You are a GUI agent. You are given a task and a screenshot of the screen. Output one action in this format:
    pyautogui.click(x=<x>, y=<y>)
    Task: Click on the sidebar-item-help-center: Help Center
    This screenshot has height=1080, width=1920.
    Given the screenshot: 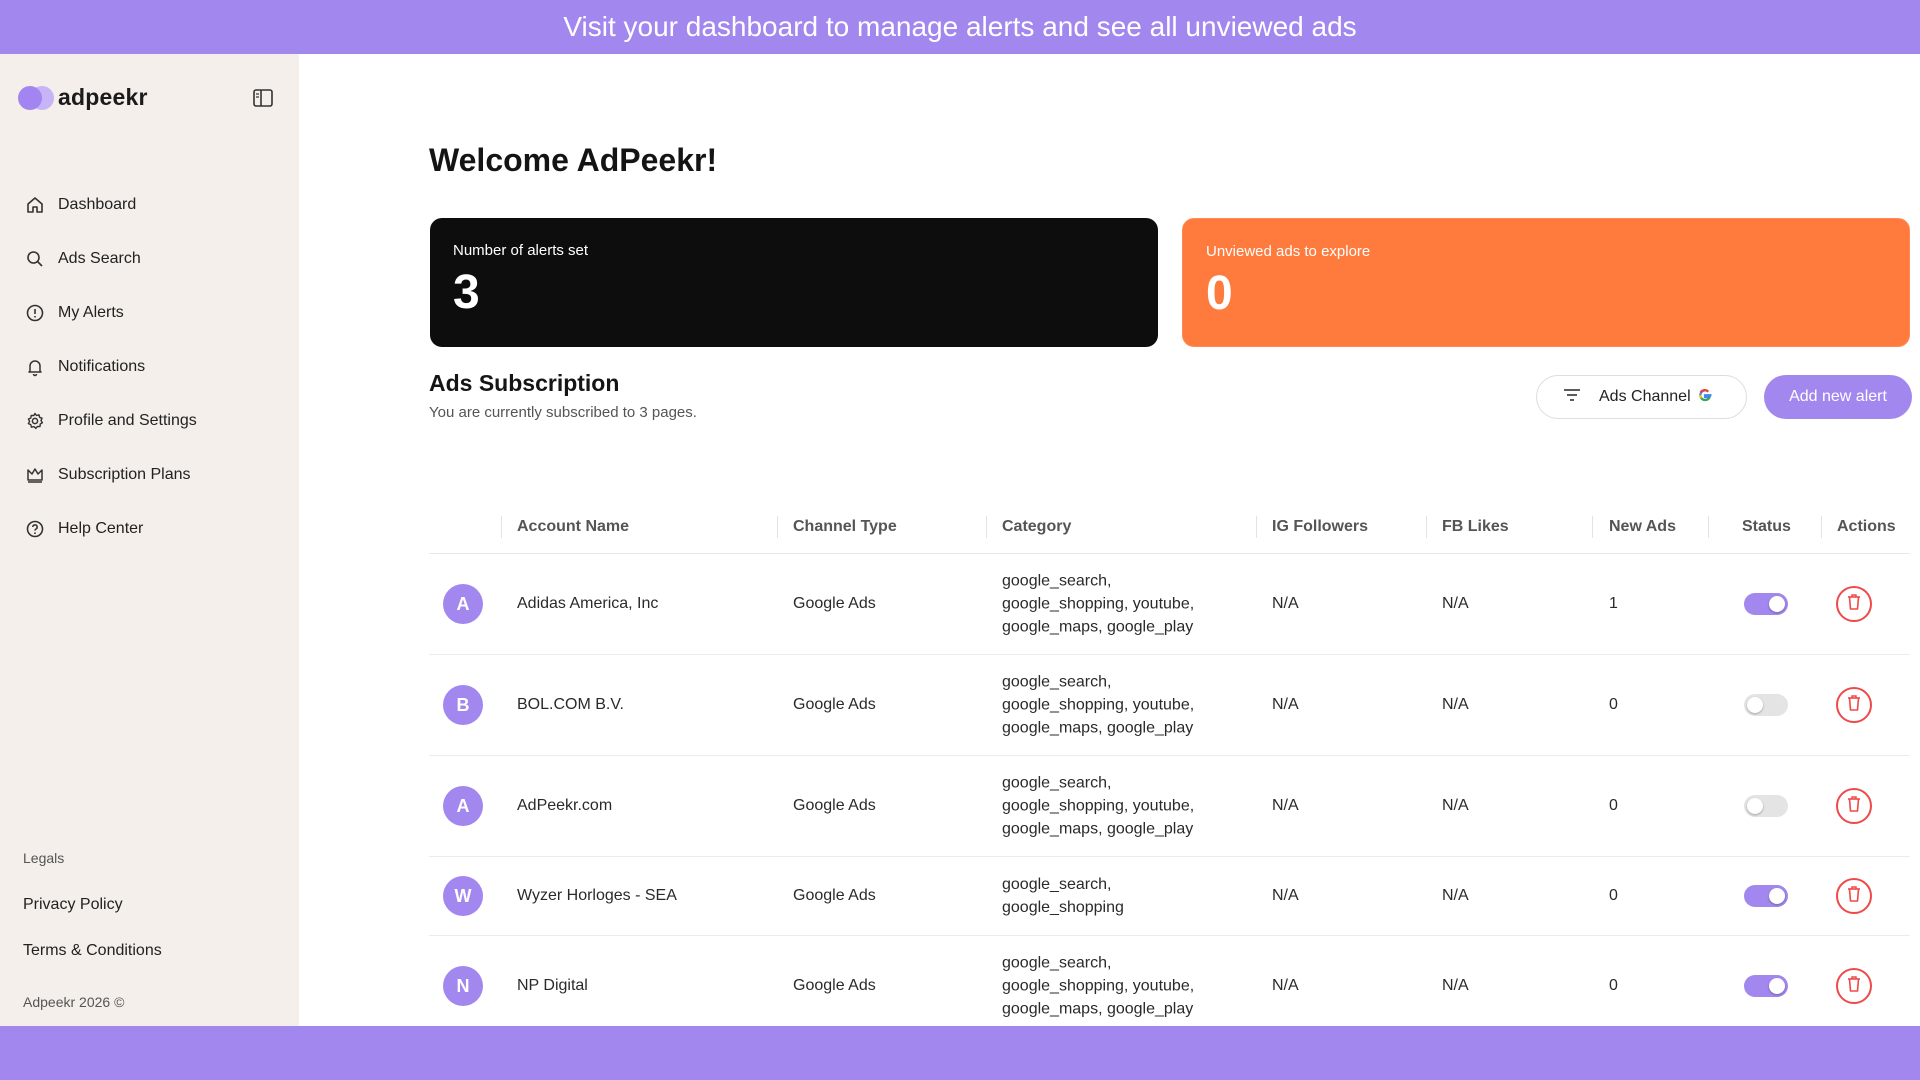 What is the action you would take?
    pyautogui.click(x=110, y=529)
    